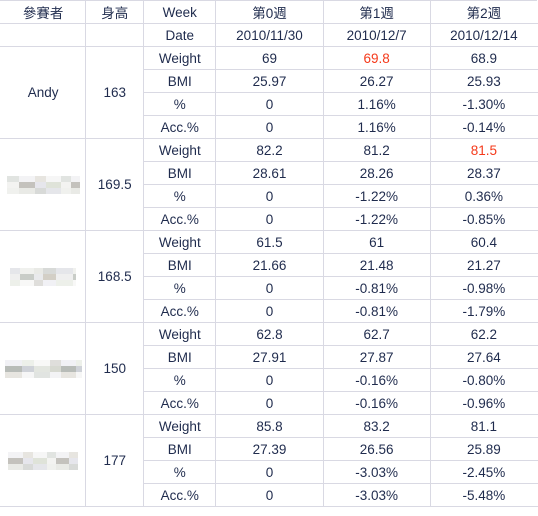  Describe the element at coordinates (376, 288) in the screenshot. I see `cell-pct-p2-w1: -0.81%` at that location.